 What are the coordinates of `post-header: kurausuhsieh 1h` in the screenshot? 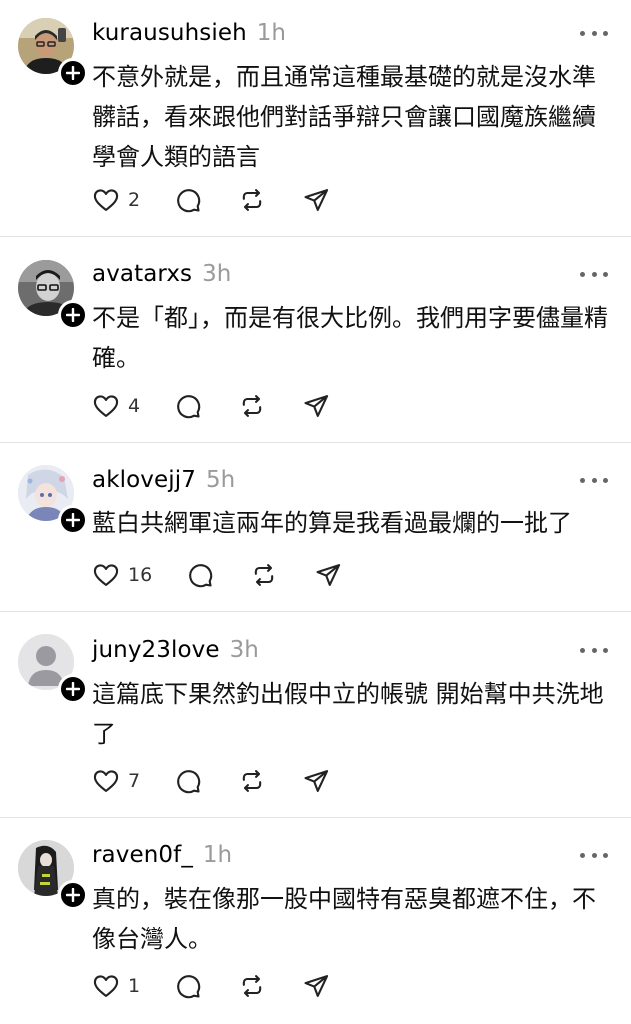 It's located at (189, 33).